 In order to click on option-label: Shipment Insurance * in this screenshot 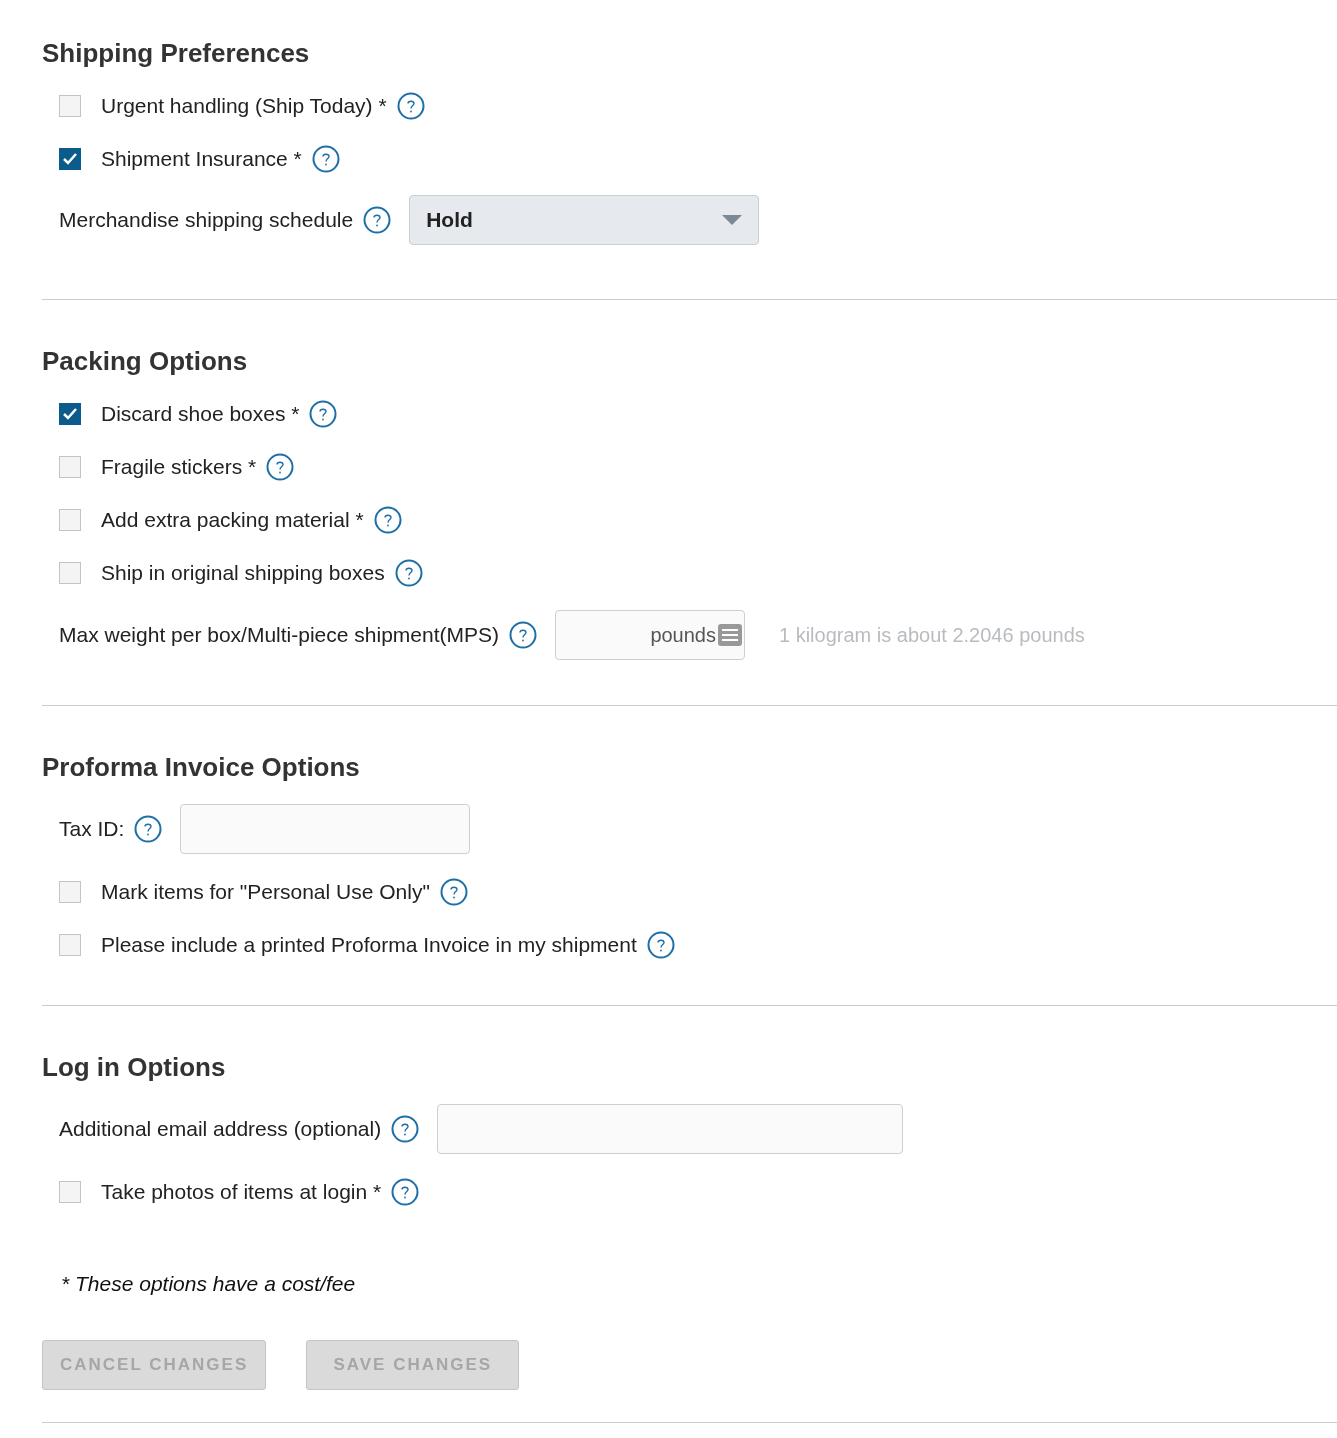, I will do `click(201, 158)`.